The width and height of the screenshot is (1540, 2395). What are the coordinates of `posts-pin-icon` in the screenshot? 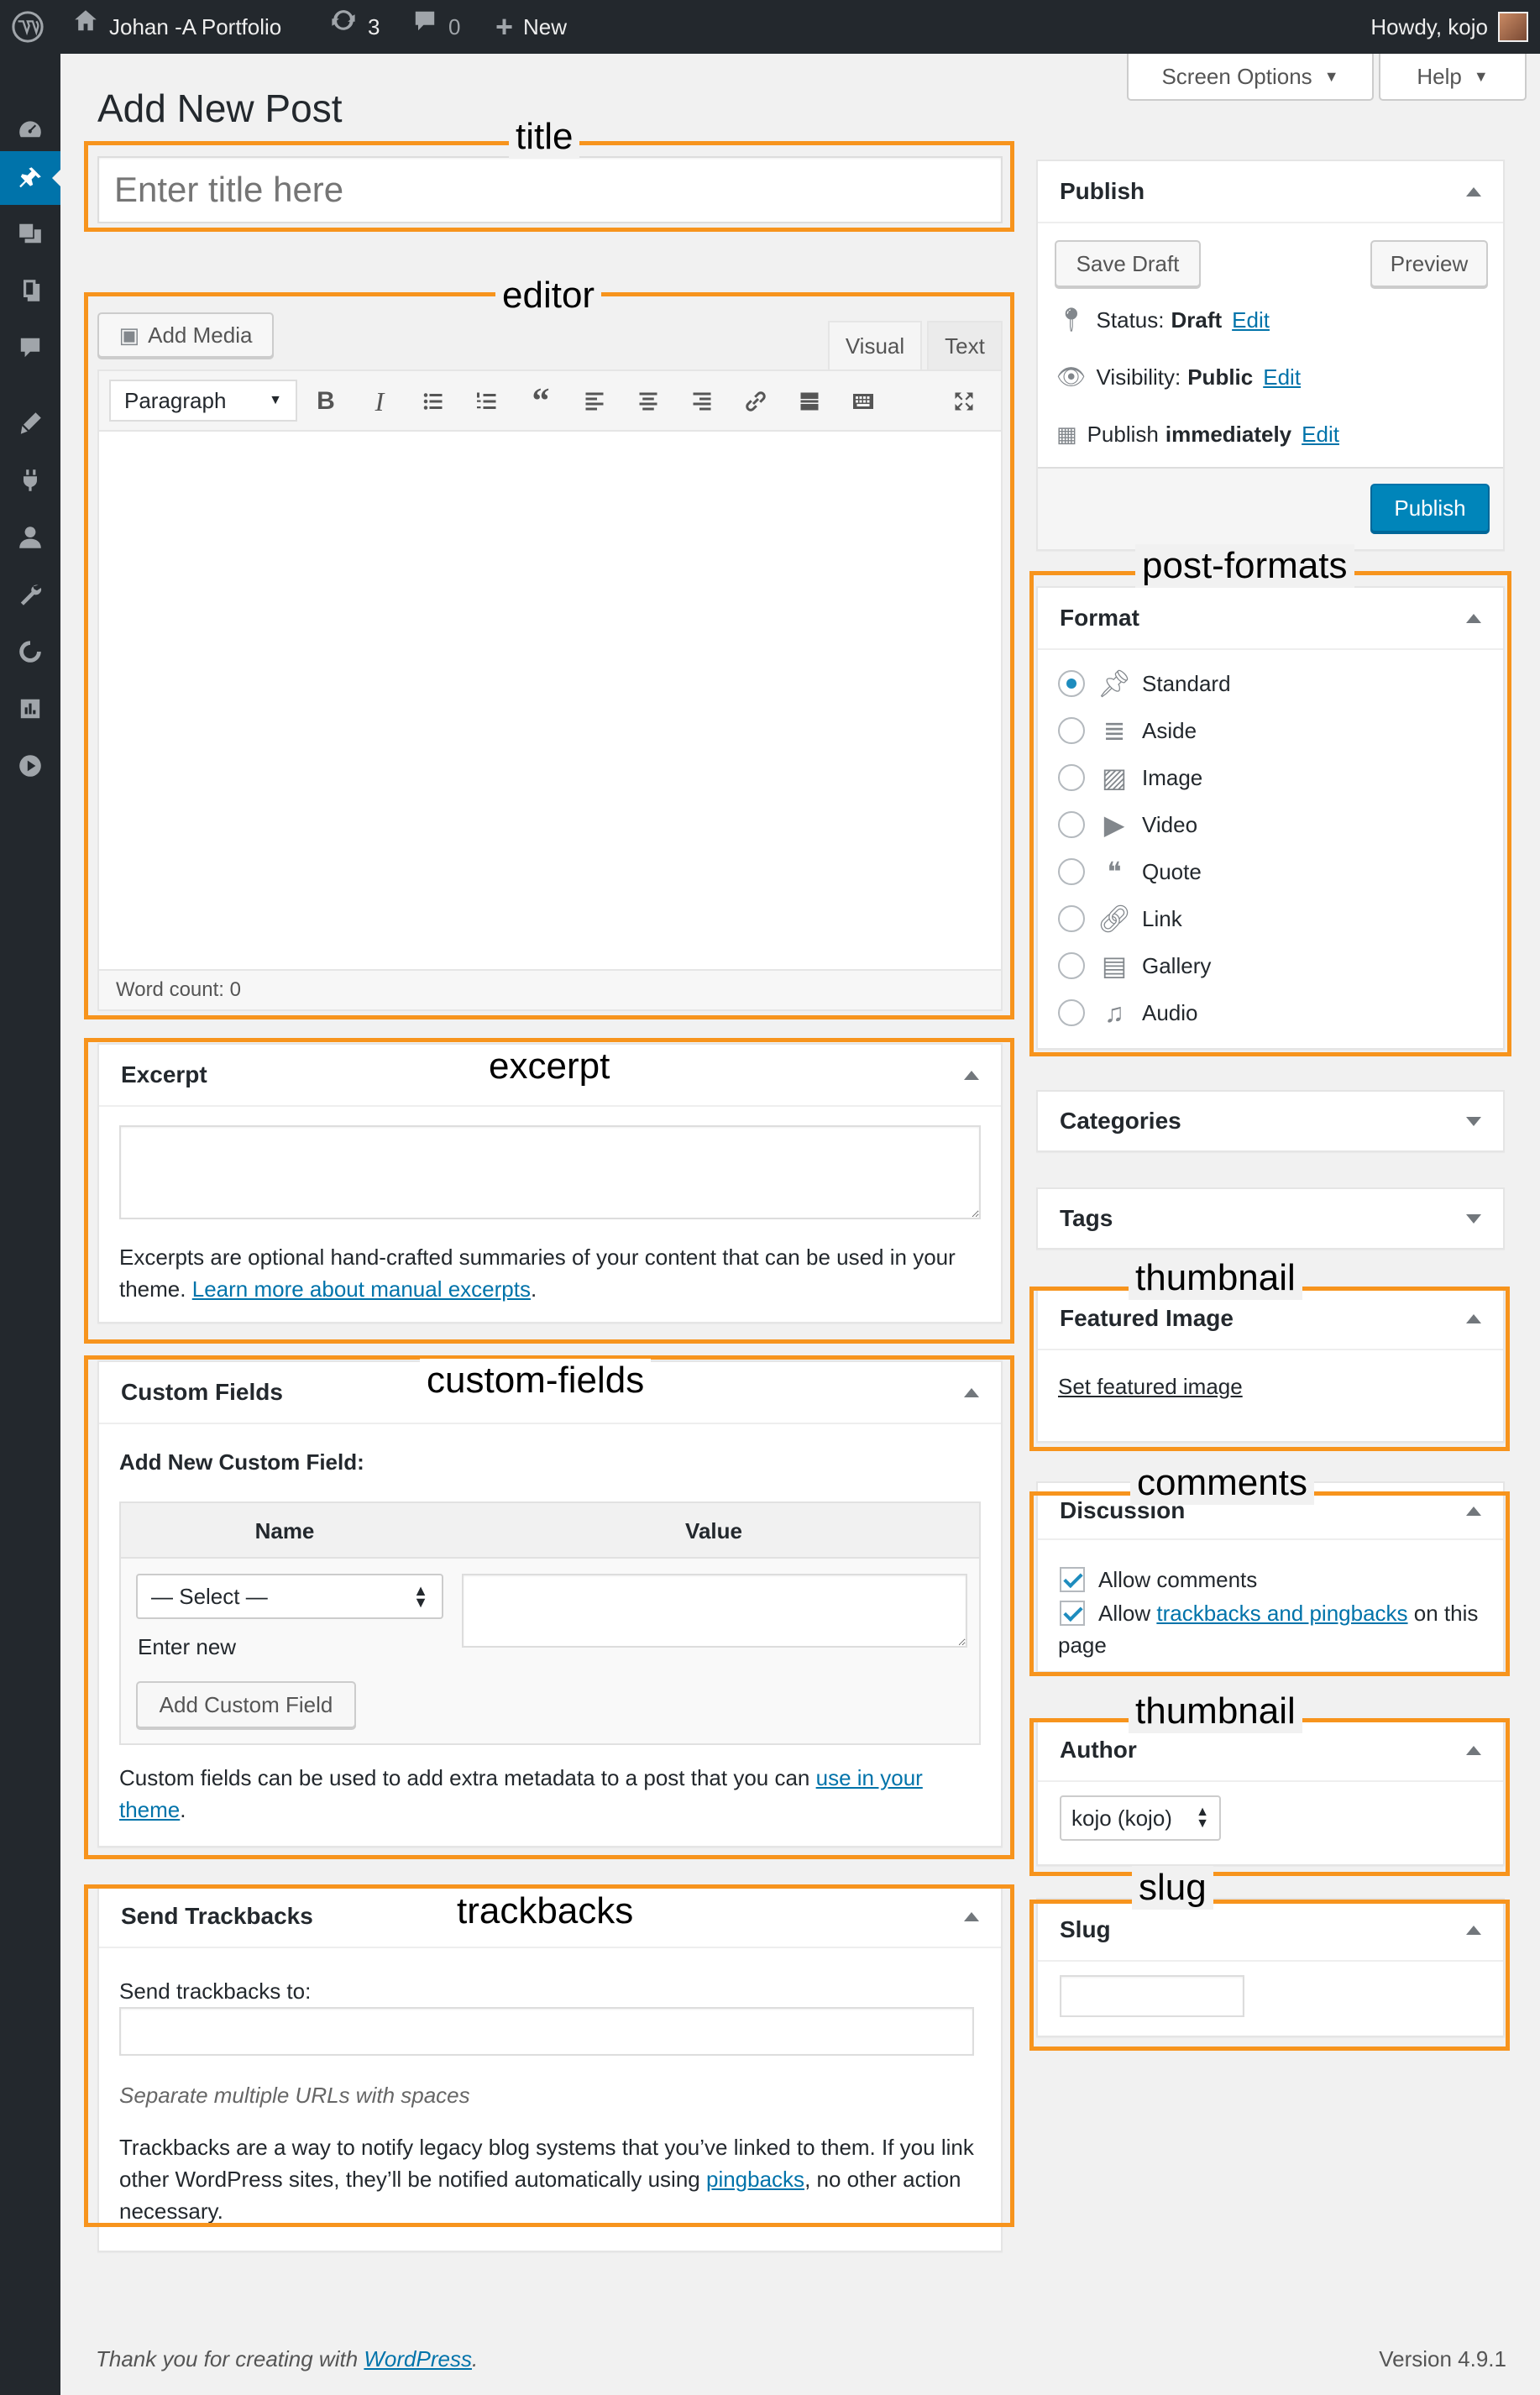 It's located at (30, 178).